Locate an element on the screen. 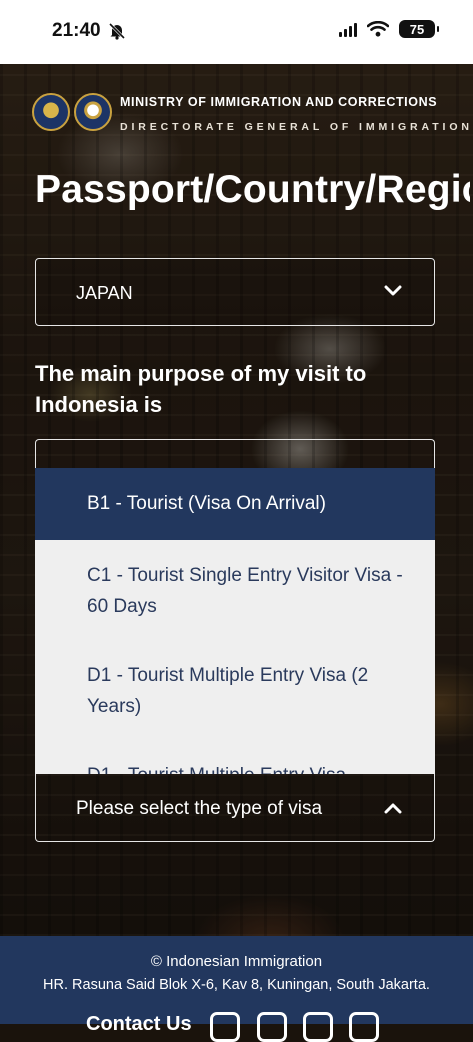  visa-type-select: Please select the type of visa is located at coordinates (235, 808).